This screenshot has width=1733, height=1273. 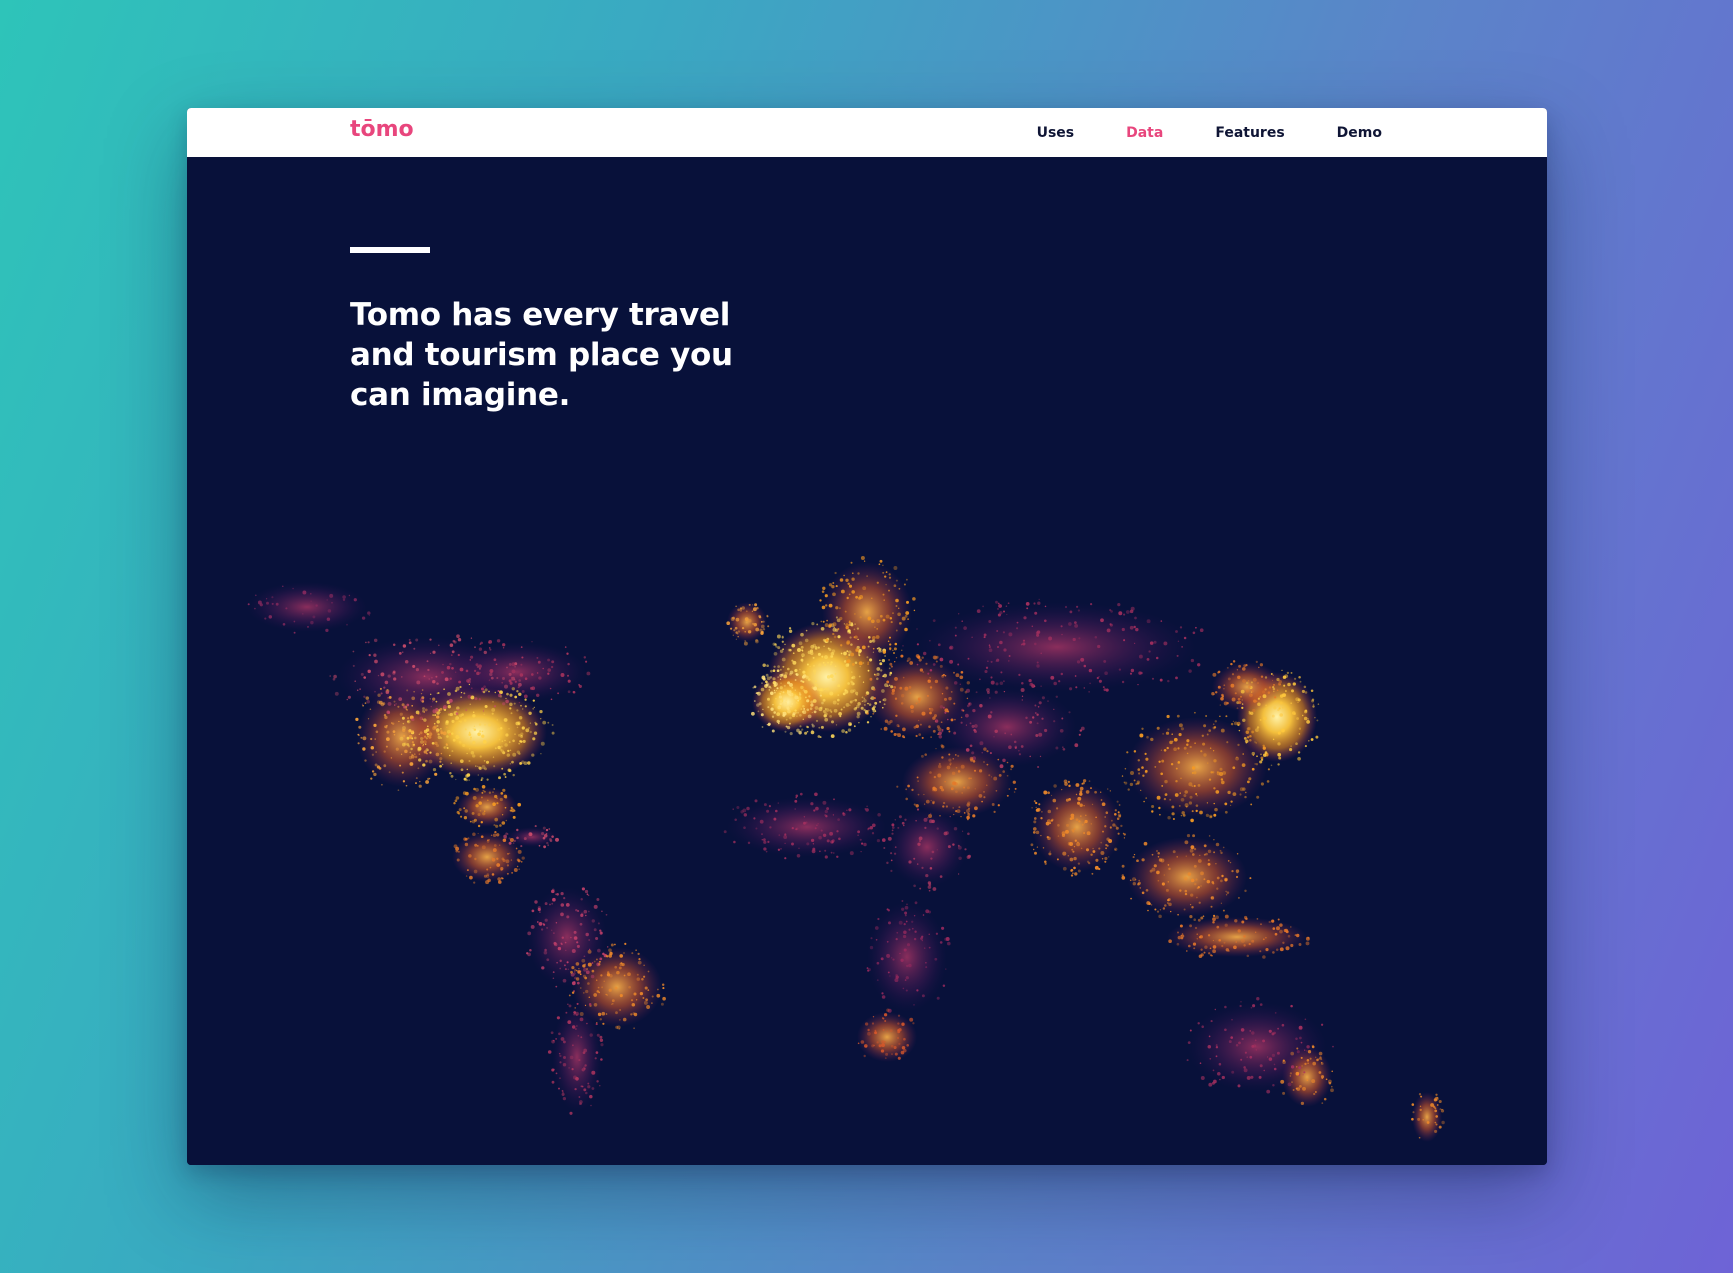 I want to click on nav-link-demo: Demo, so click(x=1359, y=133).